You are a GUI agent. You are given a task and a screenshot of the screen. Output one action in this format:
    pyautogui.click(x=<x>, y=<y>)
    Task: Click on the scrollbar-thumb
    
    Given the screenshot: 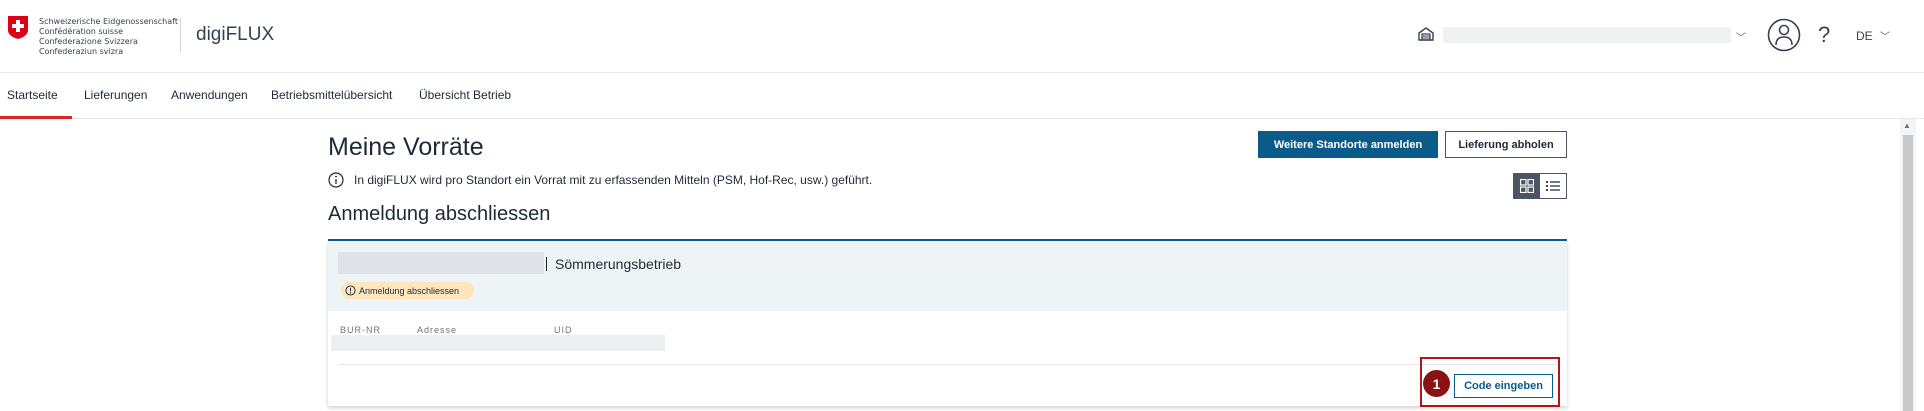 What is the action you would take?
    pyautogui.click(x=1908, y=273)
    